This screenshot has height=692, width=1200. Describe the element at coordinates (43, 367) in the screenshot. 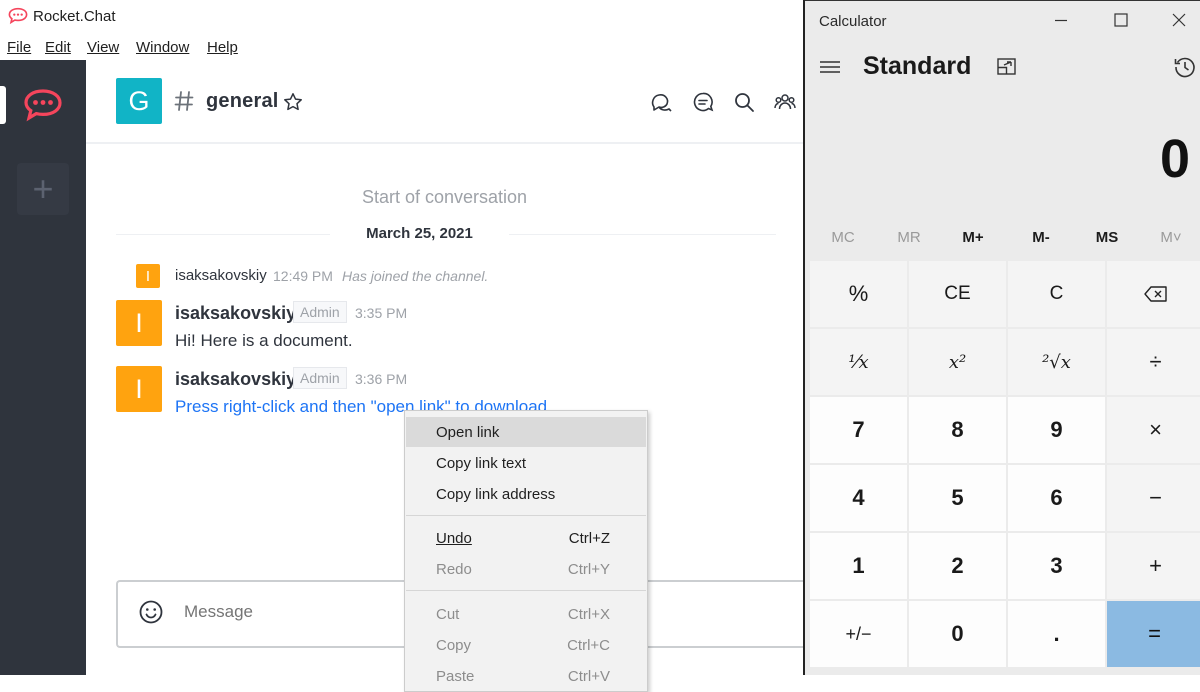

I see `server-sidebar: +` at that location.